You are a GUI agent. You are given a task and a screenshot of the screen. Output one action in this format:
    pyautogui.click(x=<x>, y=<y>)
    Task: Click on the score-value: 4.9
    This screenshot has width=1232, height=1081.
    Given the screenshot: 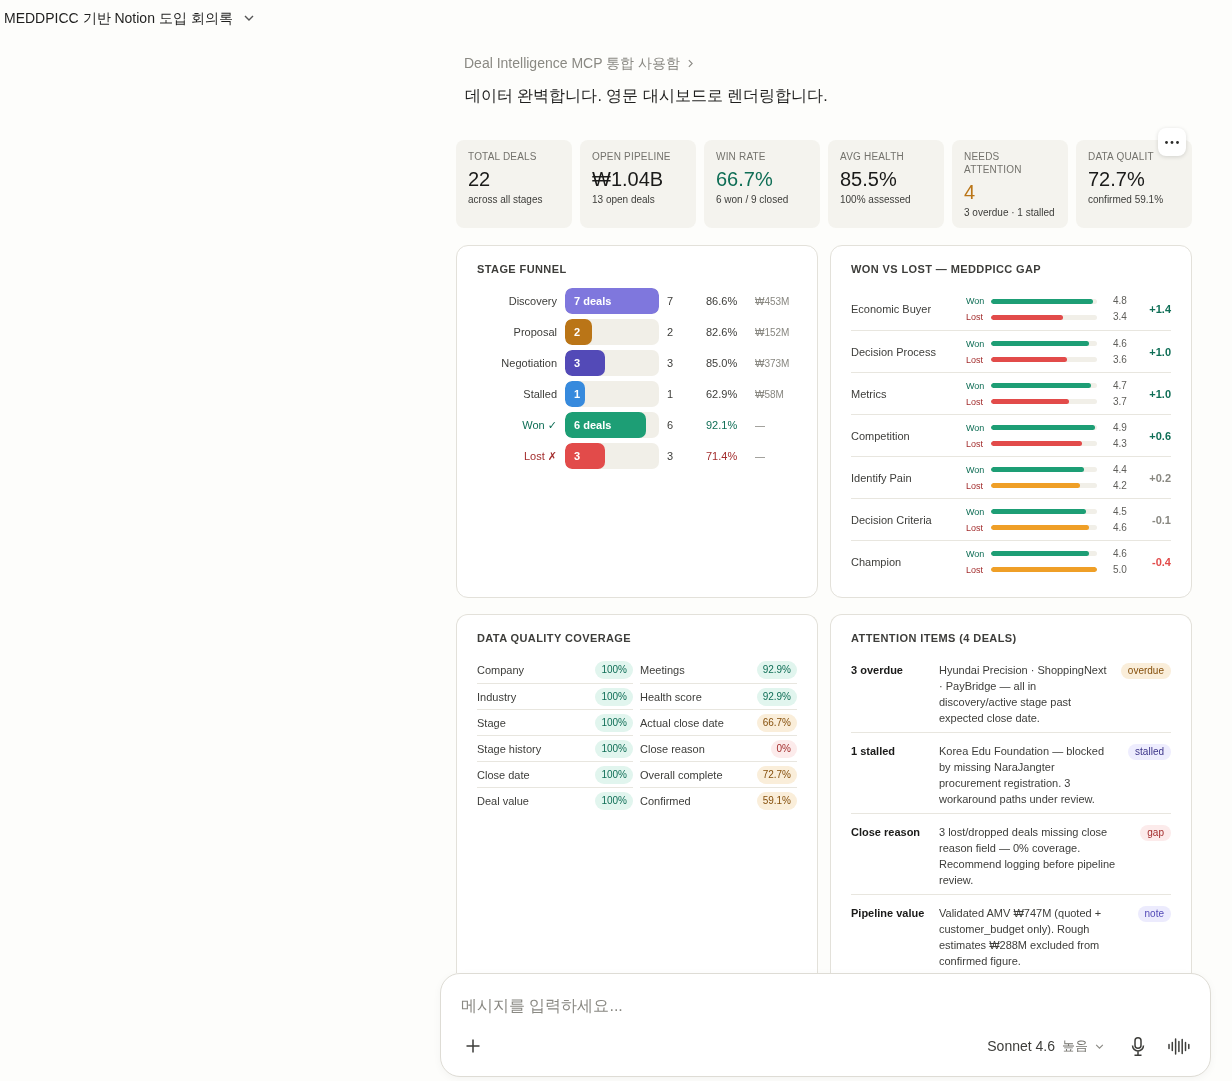 What is the action you would take?
    pyautogui.click(x=1120, y=427)
    